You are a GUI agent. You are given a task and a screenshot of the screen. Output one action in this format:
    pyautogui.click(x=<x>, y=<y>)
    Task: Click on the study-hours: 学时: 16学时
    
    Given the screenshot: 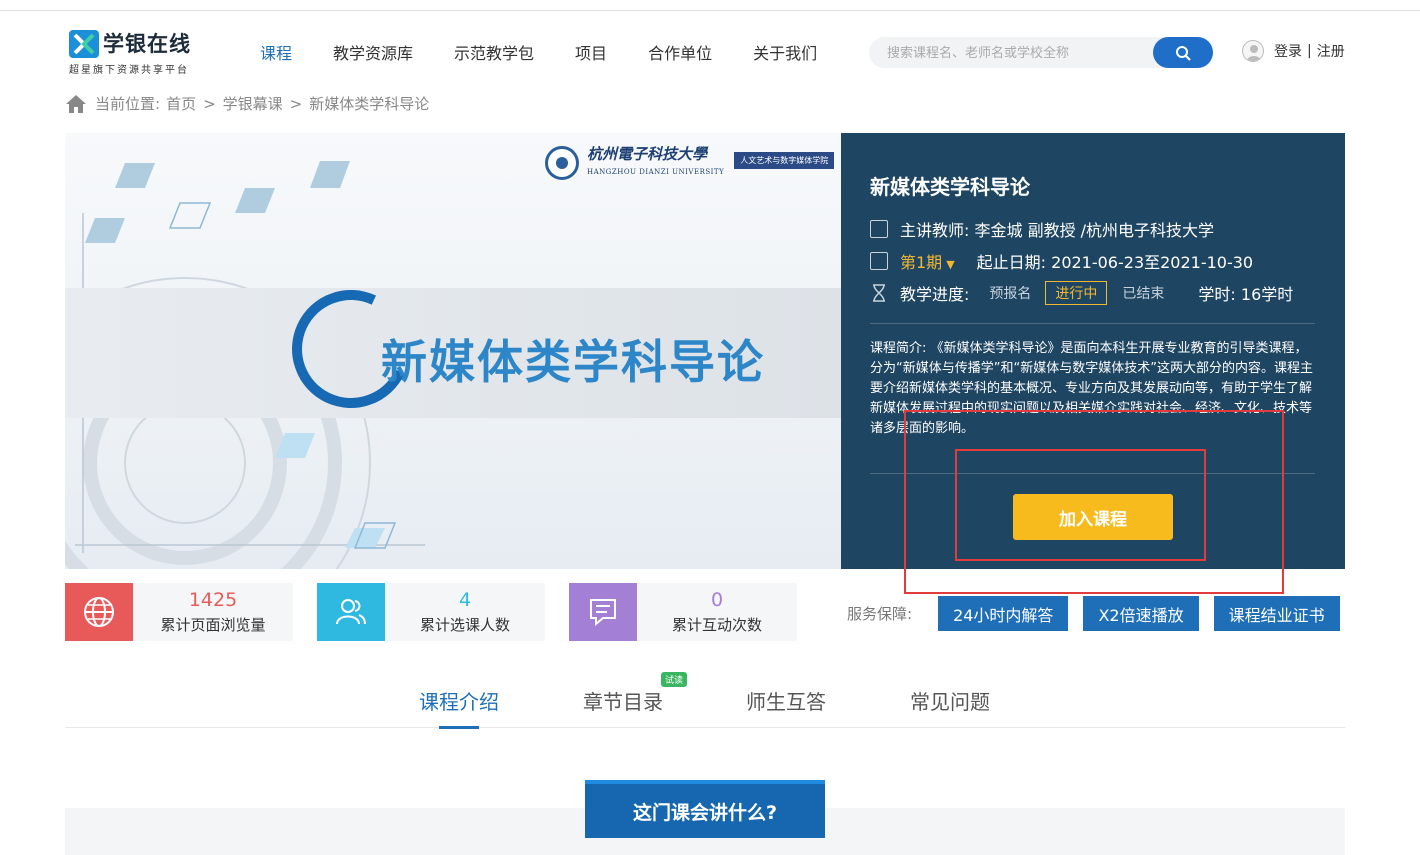 What is the action you would take?
    pyautogui.click(x=1246, y=294)
    